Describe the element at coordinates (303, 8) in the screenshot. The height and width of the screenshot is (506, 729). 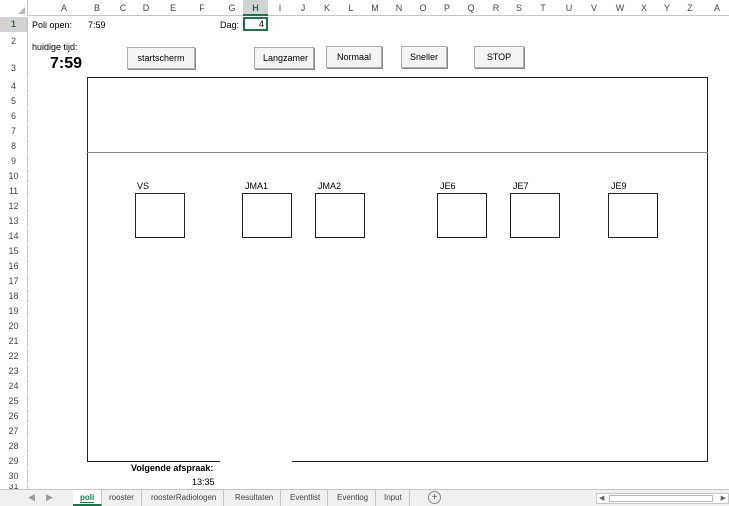
I see `column-J: J` at that location.